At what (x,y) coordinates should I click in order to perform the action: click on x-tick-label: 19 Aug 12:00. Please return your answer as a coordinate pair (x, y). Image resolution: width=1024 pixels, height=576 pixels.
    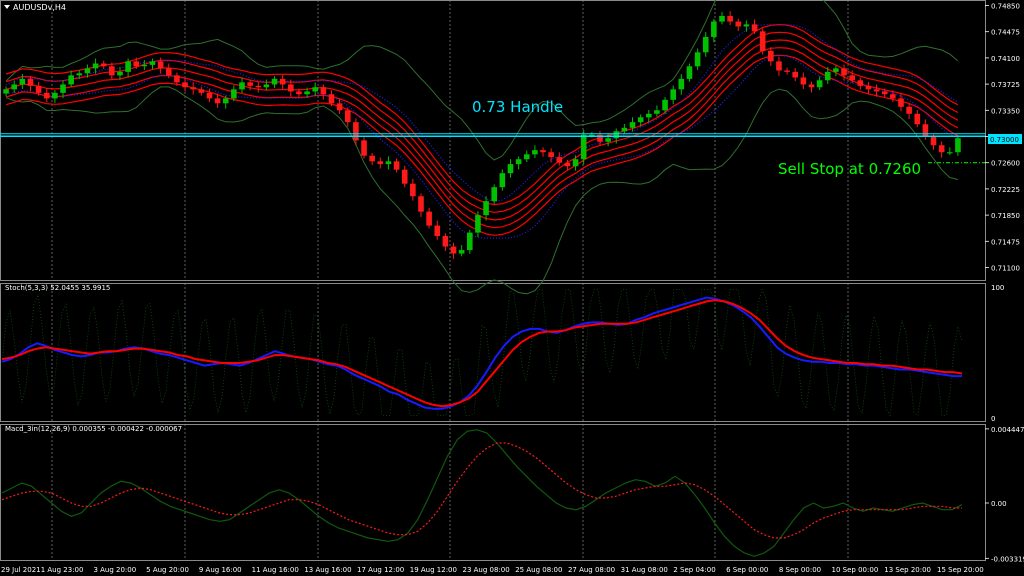
    Looking at the image, I should click on (433, 570).